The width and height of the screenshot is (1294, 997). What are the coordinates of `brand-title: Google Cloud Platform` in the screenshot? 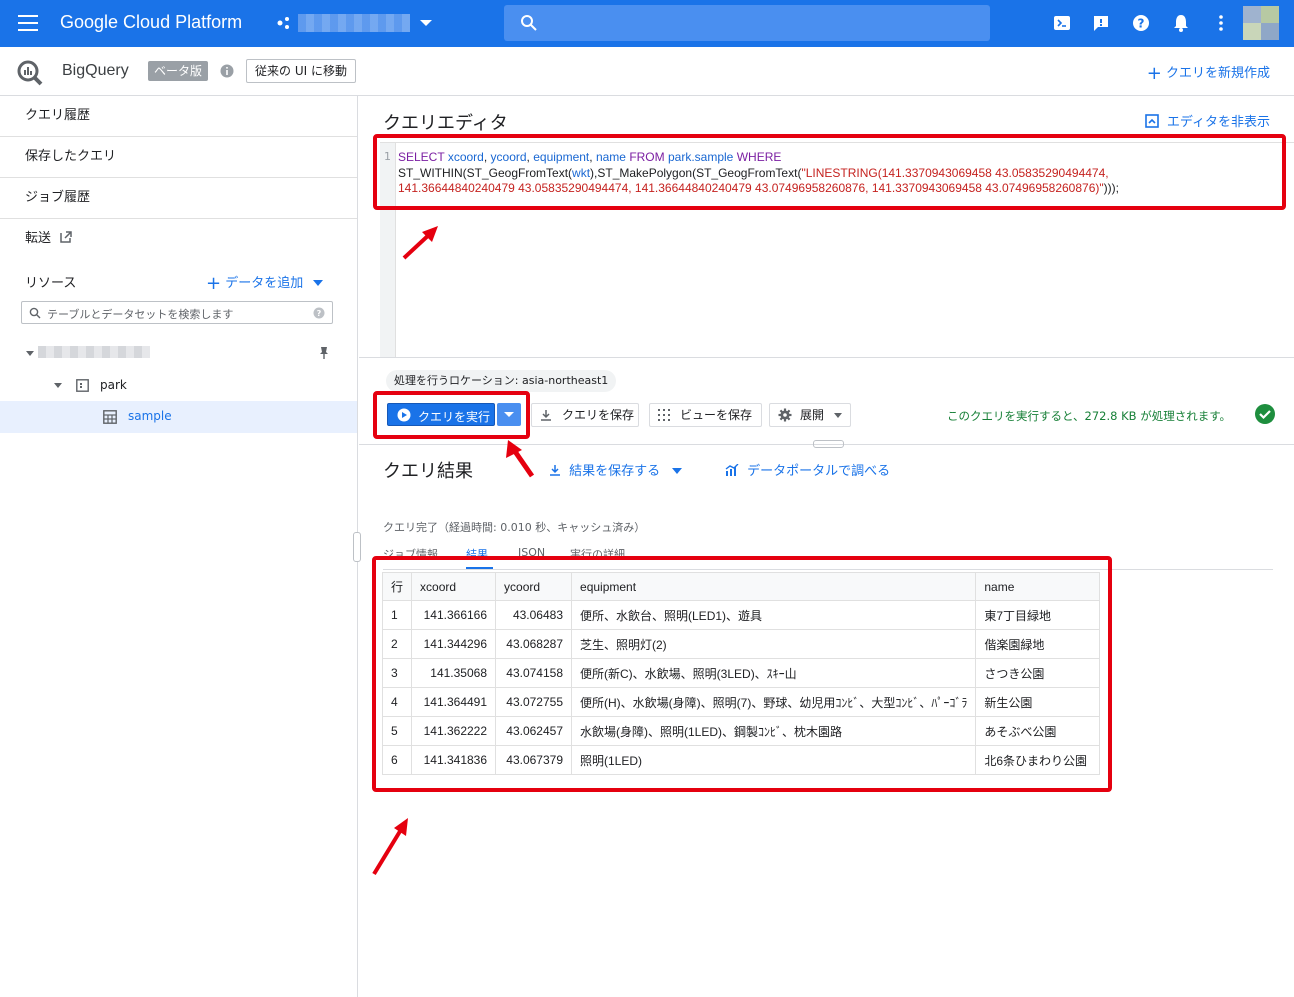 It's located at (151, 22).